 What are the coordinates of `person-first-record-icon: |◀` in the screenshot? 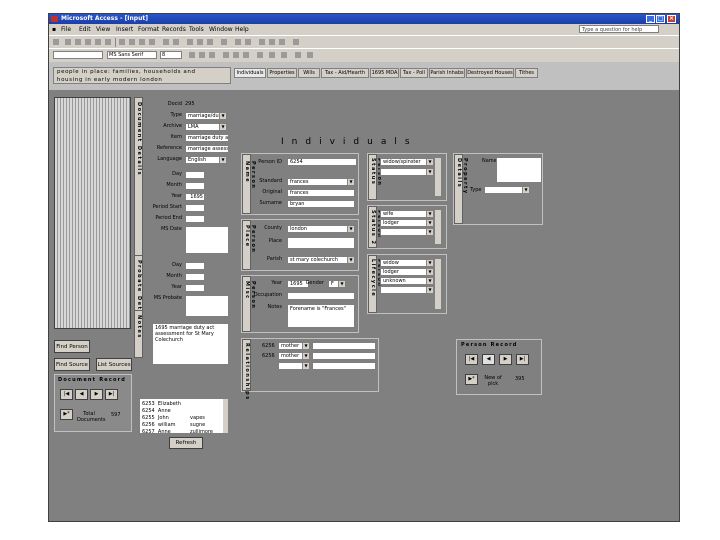 It's located at (471, 359).